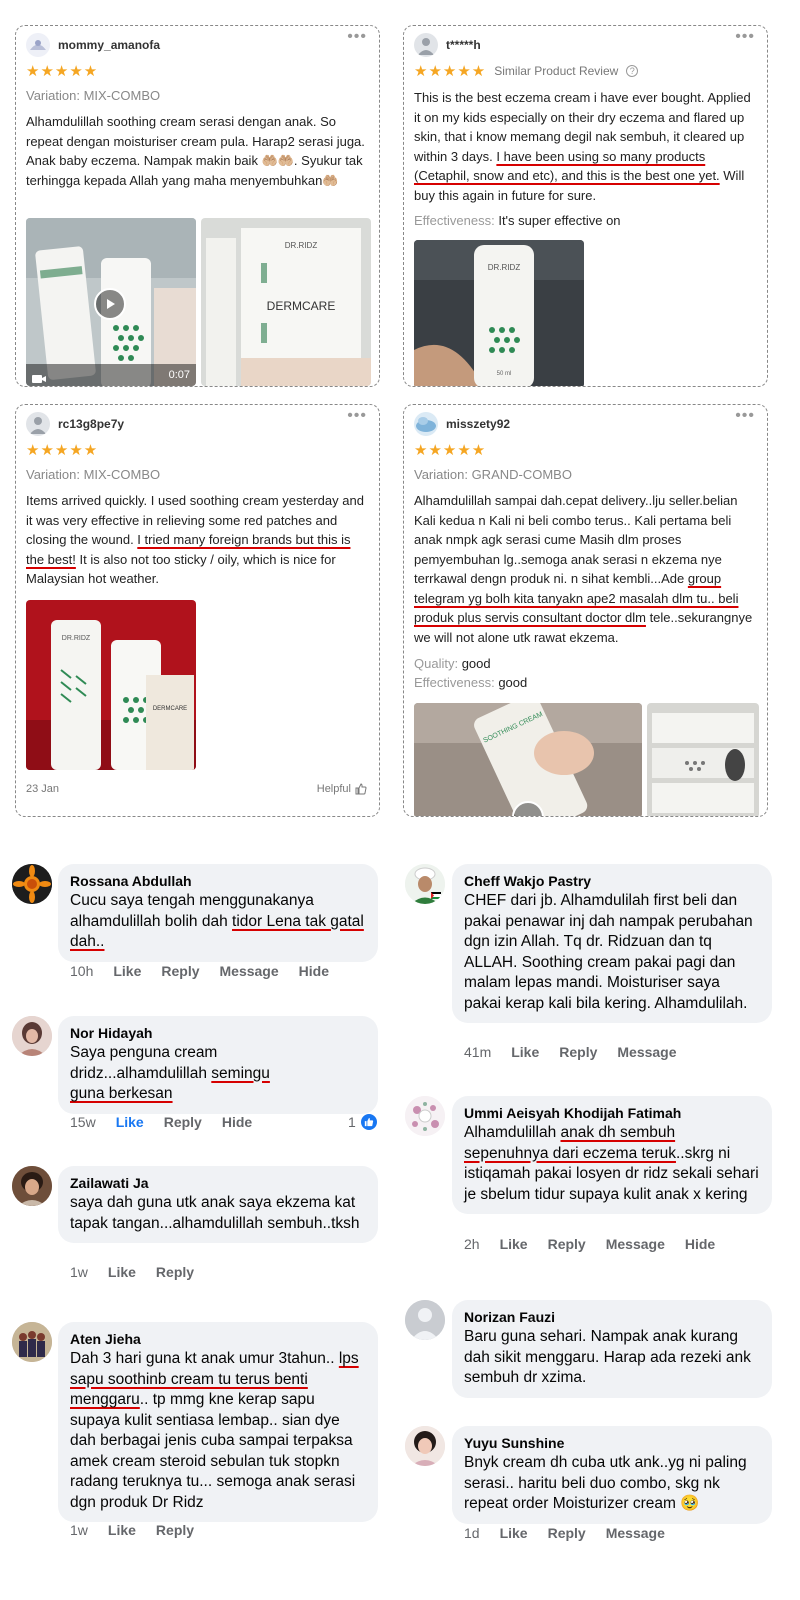  What do you see at coordinates (368, 1122) in the screenshot?
I see `like-reaction-icon` at bounding box center [368, 1122].